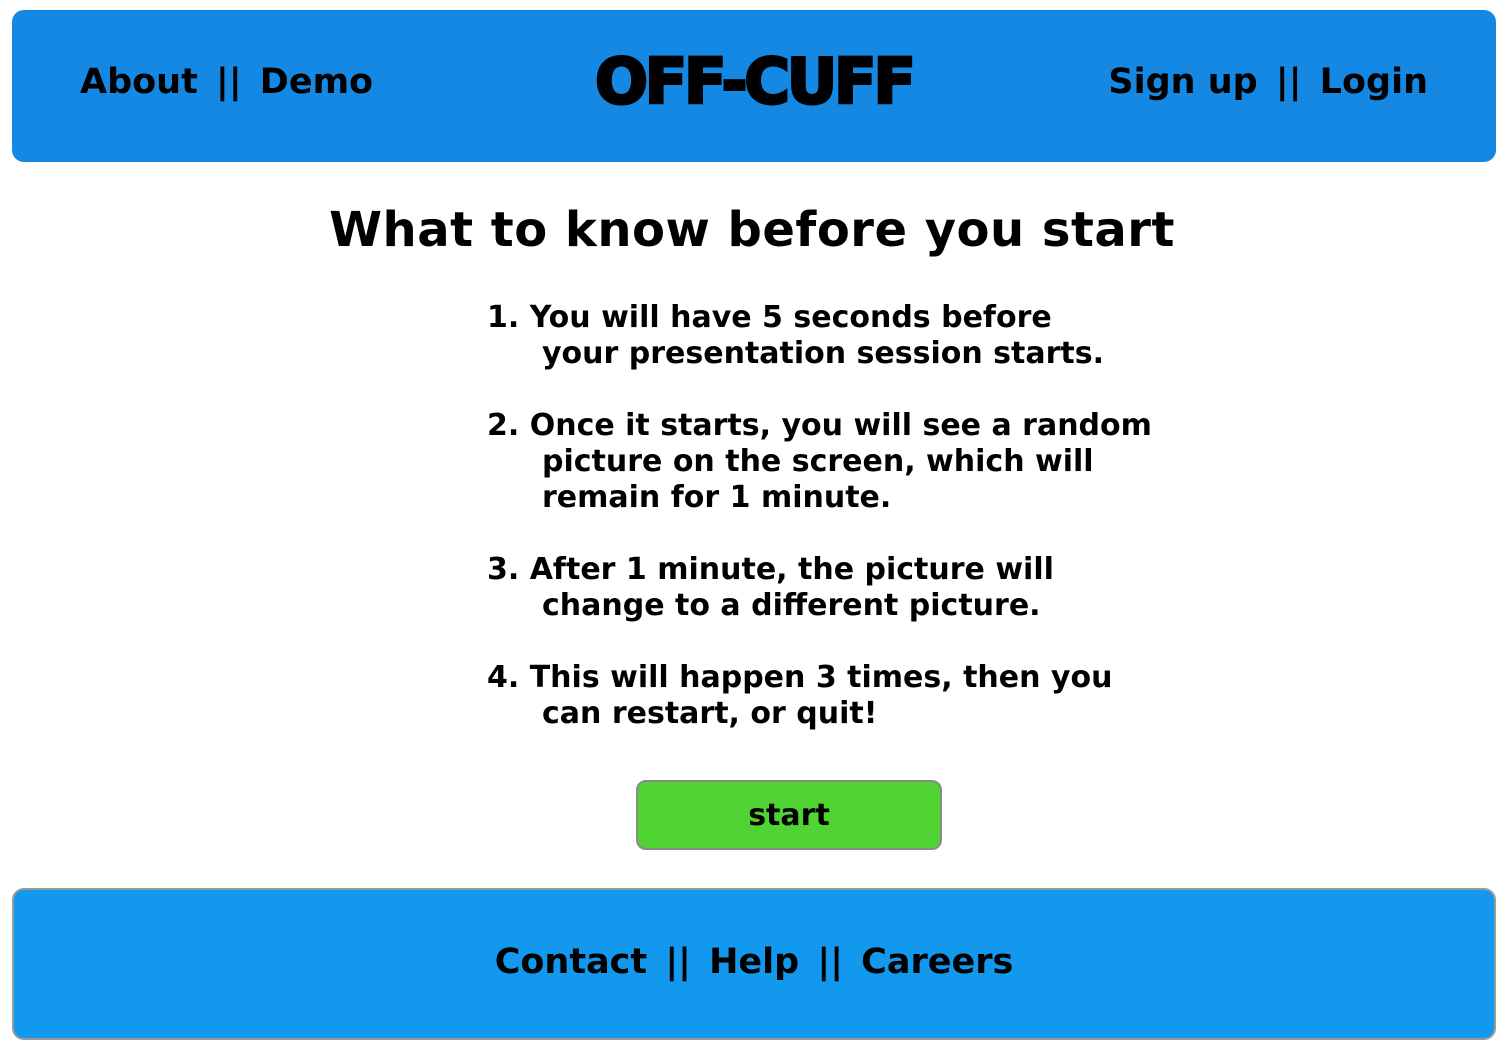 The width and height of the screenshot is (1504, 1050). I want to click on page-title: What to know before you start, so click(752, 230).